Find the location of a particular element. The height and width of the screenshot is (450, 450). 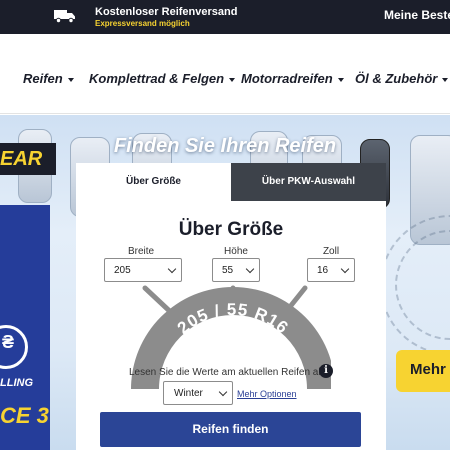

badge-glyph-icon: ₴ is located at coordinates (8, 342).